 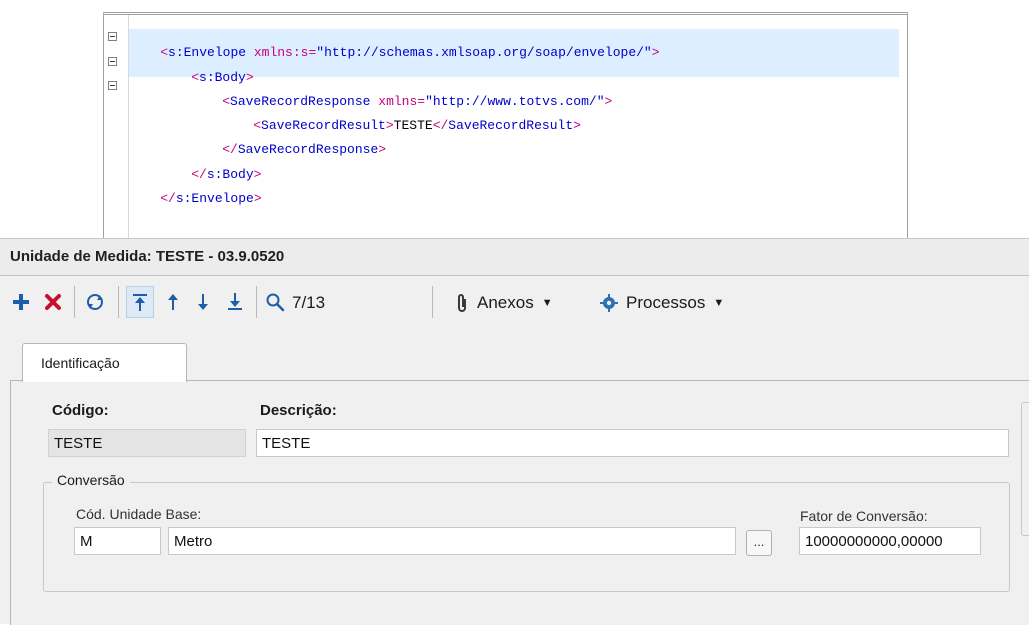 I want to click on last-record-button, so click(x=235, y=302).